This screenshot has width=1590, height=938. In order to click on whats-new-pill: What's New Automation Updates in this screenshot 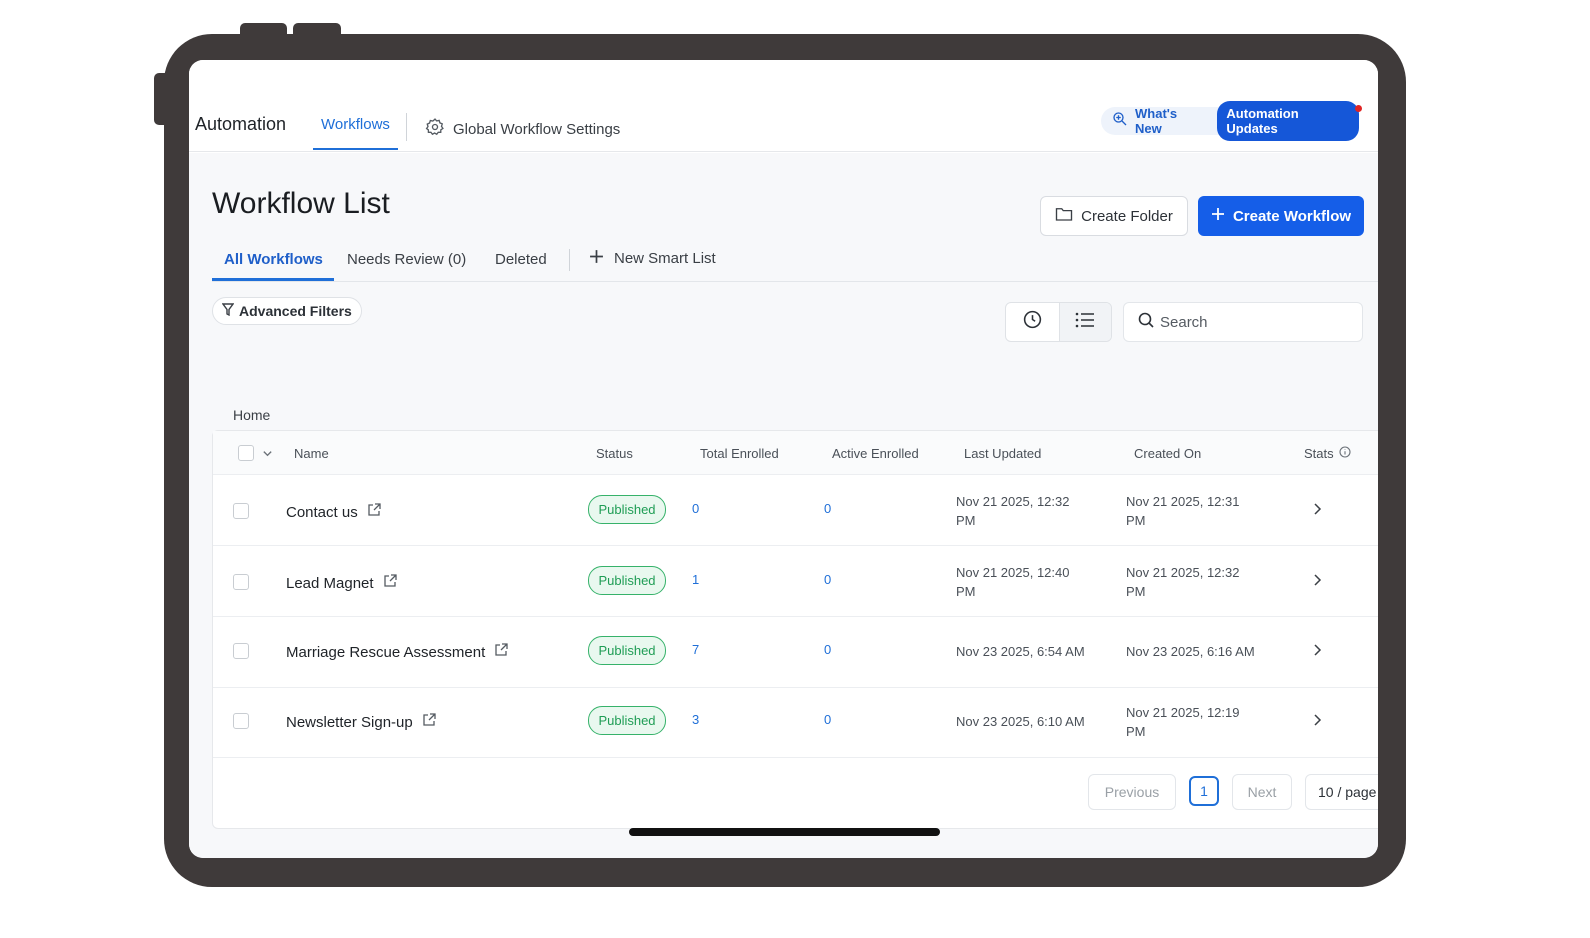, I will do `click(1230, 121)`.